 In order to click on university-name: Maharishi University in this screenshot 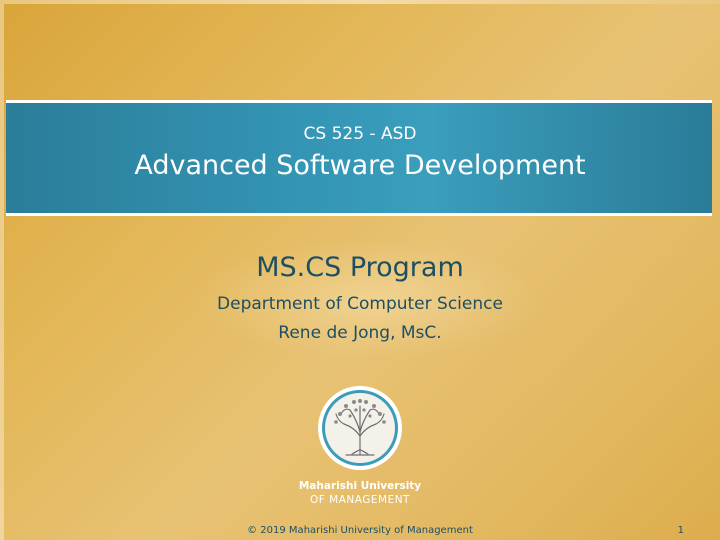, I will do `click(360, 486)`.